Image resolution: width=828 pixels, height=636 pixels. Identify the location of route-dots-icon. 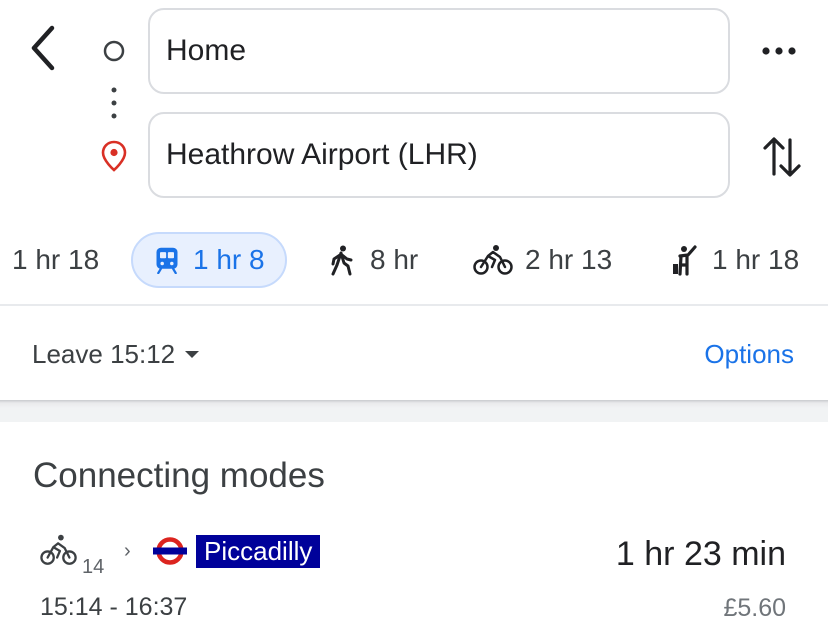
(114, 103).